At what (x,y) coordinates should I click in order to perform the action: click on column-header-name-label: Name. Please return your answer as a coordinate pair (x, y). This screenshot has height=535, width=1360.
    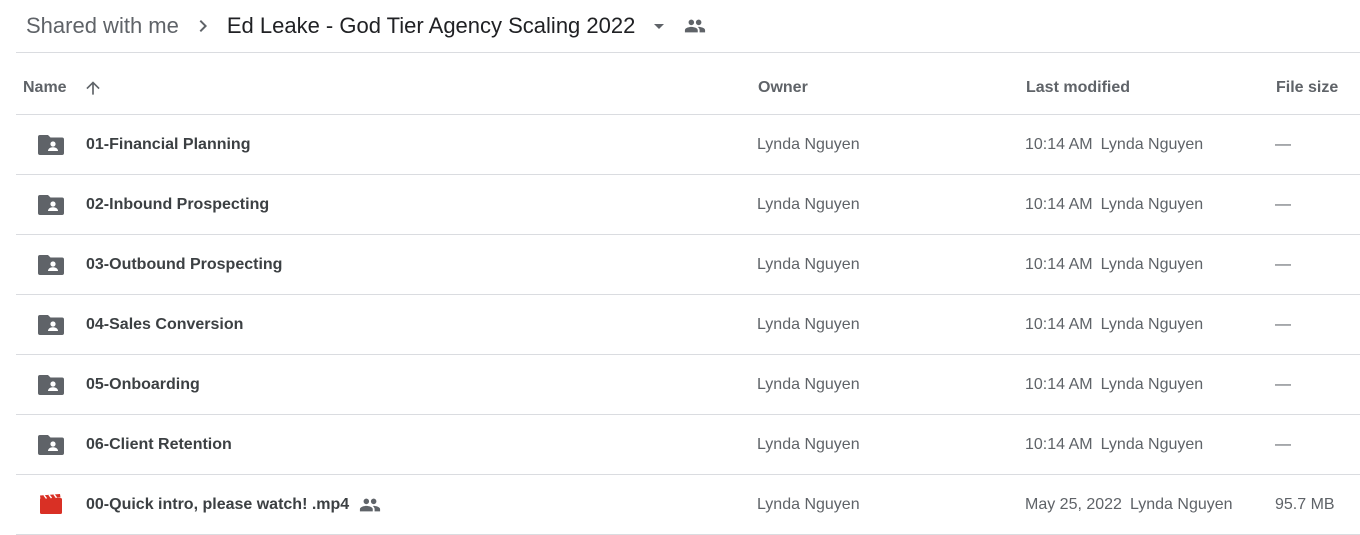
    Looking at the image, I should click on (45, 87).